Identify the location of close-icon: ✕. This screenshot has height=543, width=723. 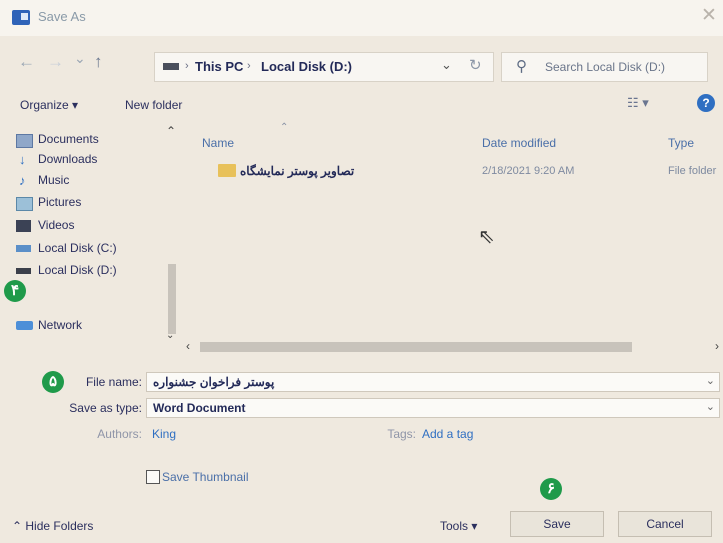
(709, 15).